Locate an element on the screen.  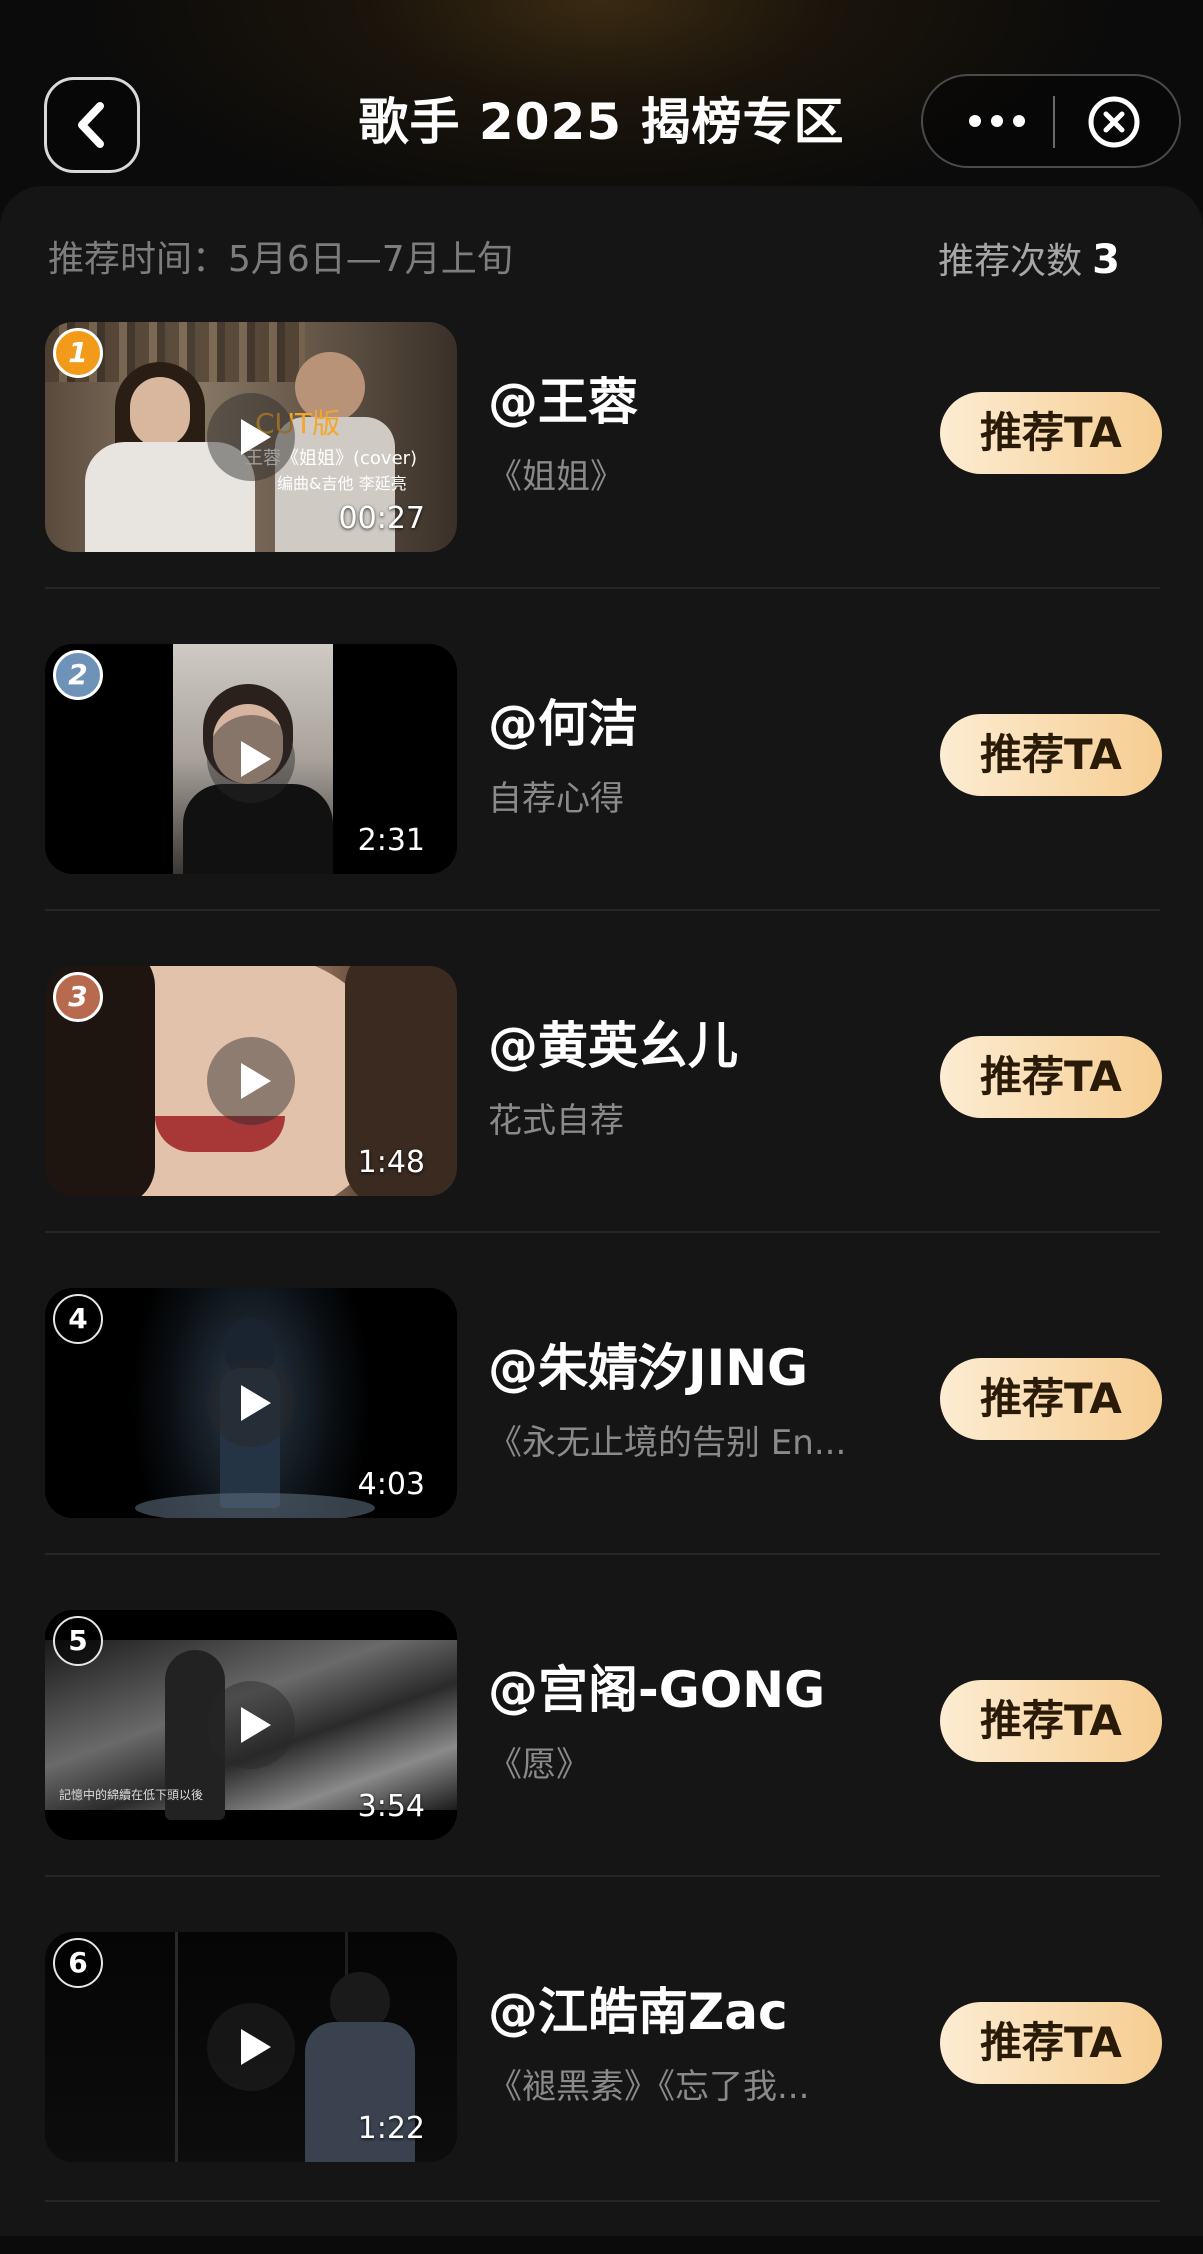
list-item: 1:22 6 @江皓南Zac 《褪黑素》《忘了我... 推荐TA is located at coordinates (601, 2093).